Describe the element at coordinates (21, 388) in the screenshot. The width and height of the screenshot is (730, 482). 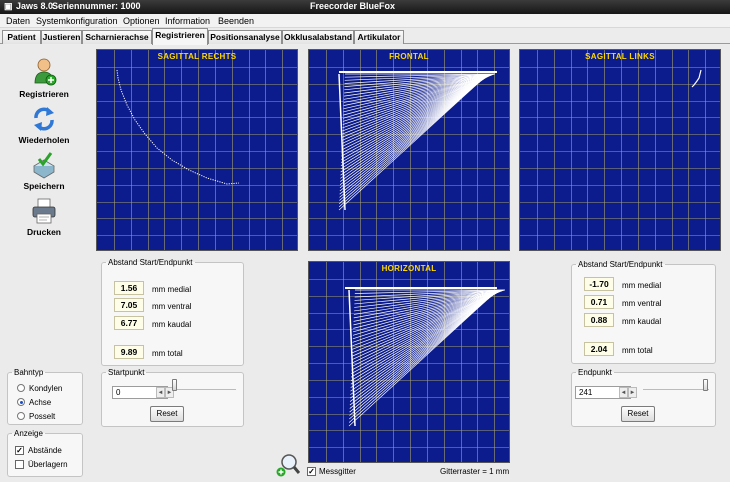
I see `path-type-kondylen-radio` at that location.